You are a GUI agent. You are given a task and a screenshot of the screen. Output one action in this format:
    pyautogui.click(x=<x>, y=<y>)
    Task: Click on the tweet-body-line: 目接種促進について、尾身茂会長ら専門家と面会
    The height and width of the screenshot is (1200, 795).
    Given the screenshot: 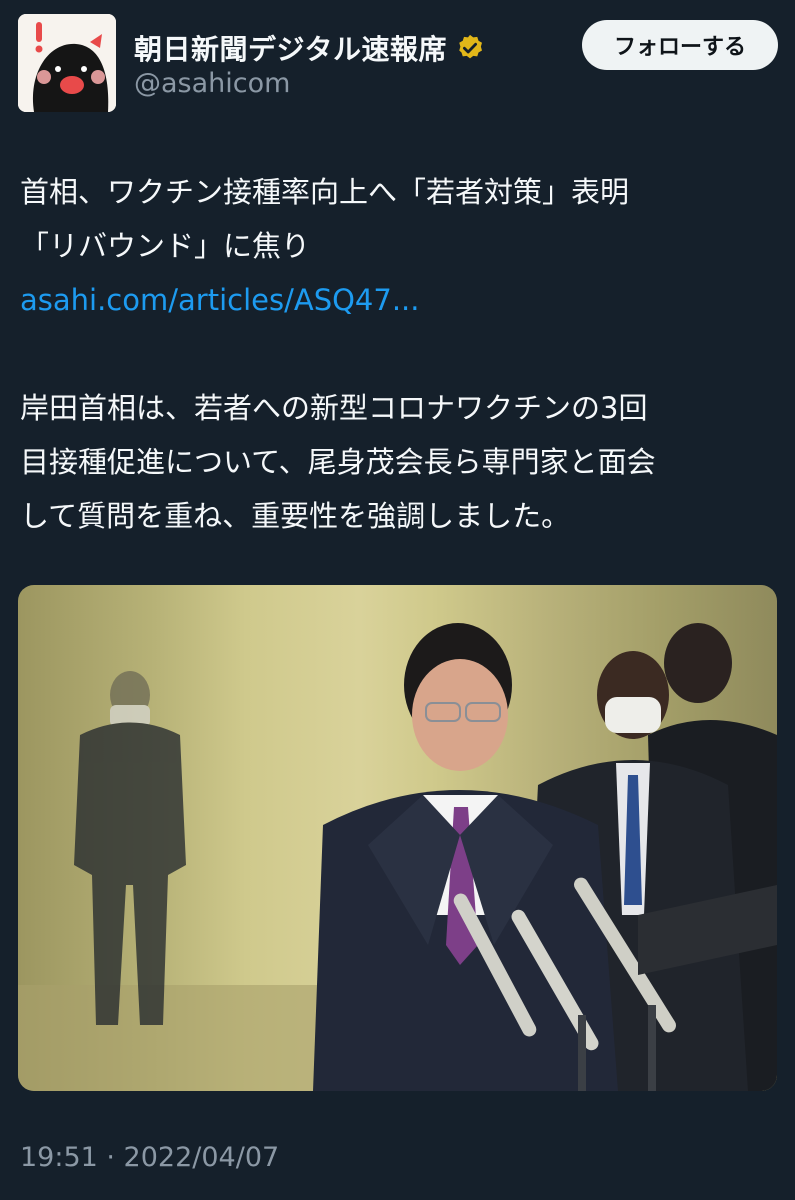 What is the action you would take?
    pyautogui.click(x=338, y=462)
    